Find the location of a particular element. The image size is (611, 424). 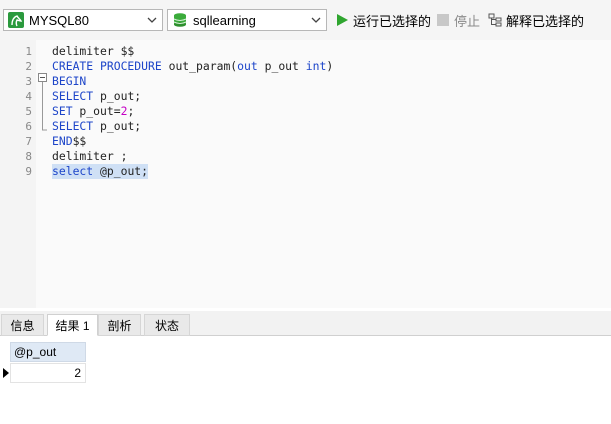

fold-collapse-icon is located at coordinates (42, 77).